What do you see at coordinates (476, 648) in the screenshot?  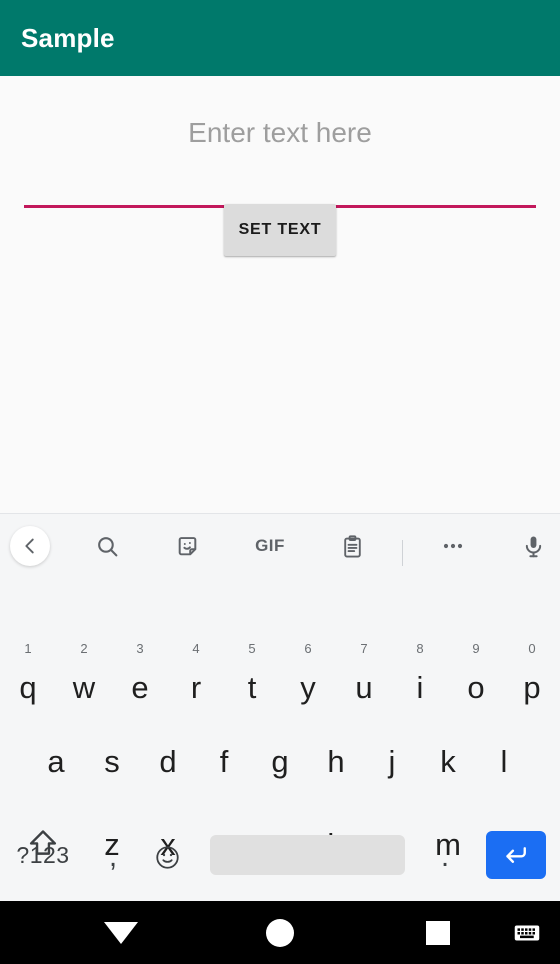 I see `key-hint: 9` at bounding box center [476, 648].